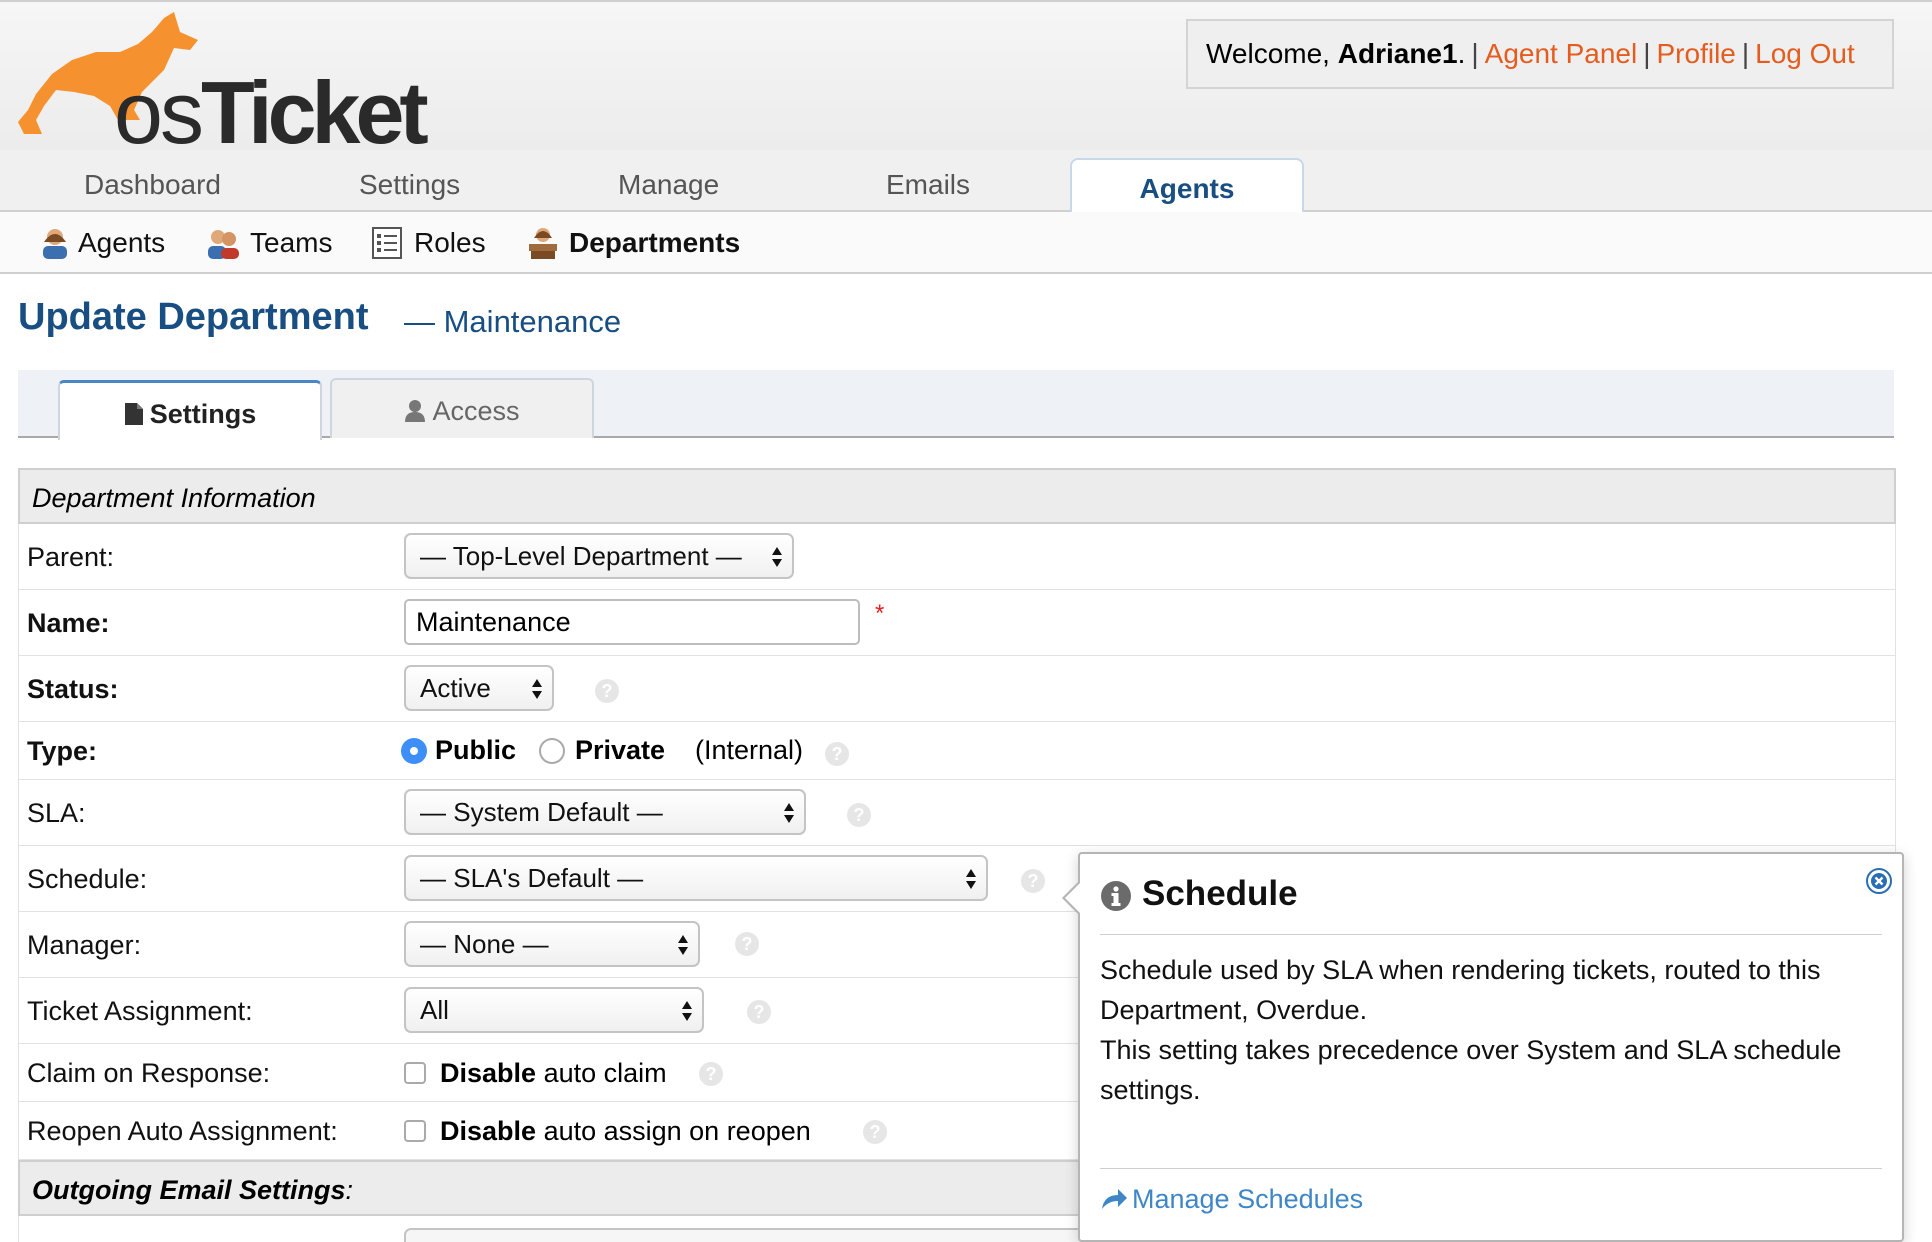 The height and width of the screenshot is (1242, 1932). I want to click on parent-label: Parent:, so click(71, 557).